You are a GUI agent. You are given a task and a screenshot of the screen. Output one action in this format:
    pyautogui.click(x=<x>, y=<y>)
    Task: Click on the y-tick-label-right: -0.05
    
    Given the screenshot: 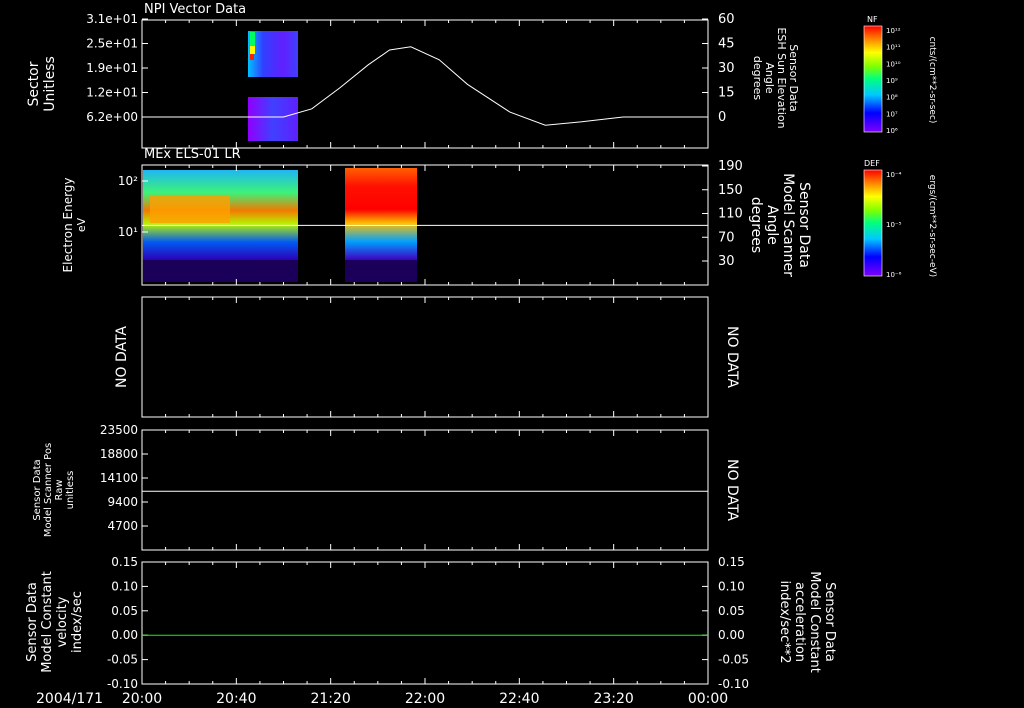 What is the action you would take?
    pyautogui.click(x=733, y=660)
    